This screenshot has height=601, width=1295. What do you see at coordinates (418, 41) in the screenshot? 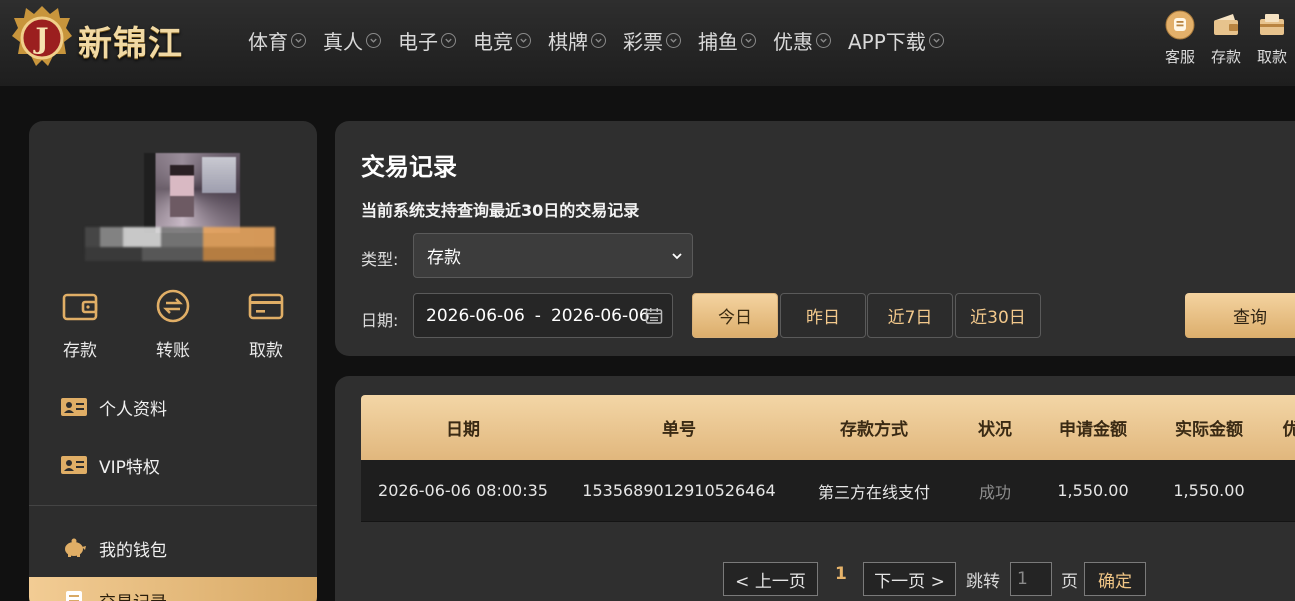
I see `nav-item-label: 电子` at bounding box center [418, 41].